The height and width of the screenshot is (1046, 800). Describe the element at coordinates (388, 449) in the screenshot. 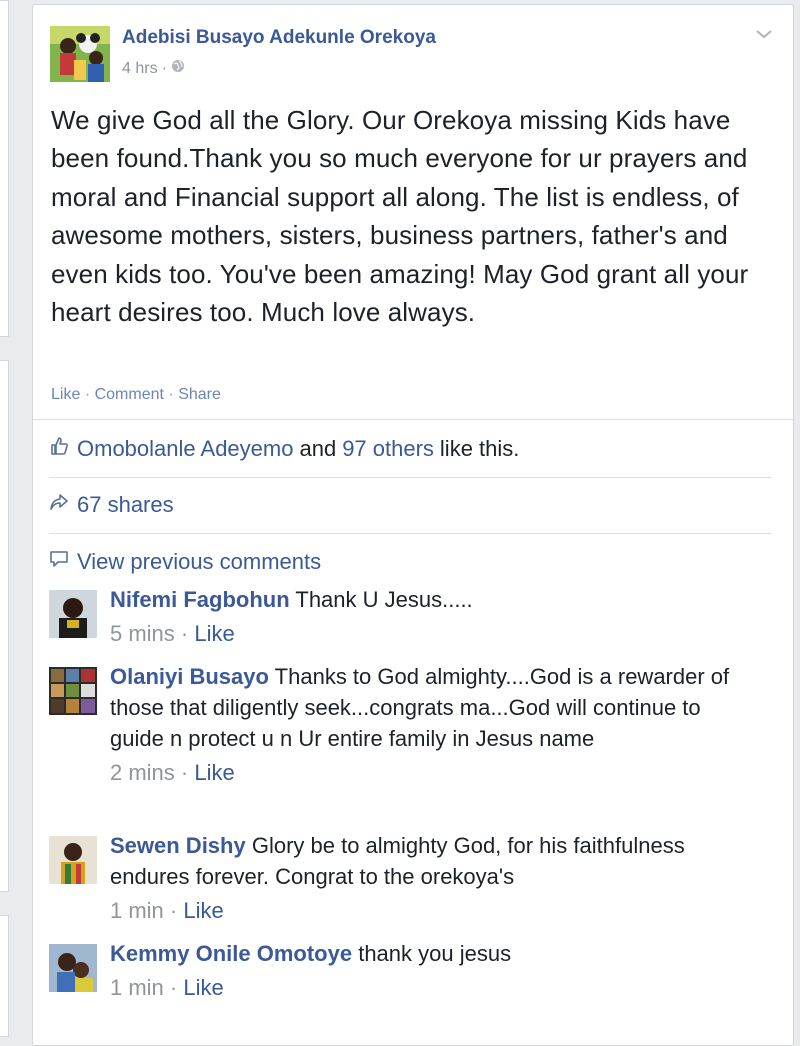

I see `likes-others: 97 others` at that location.